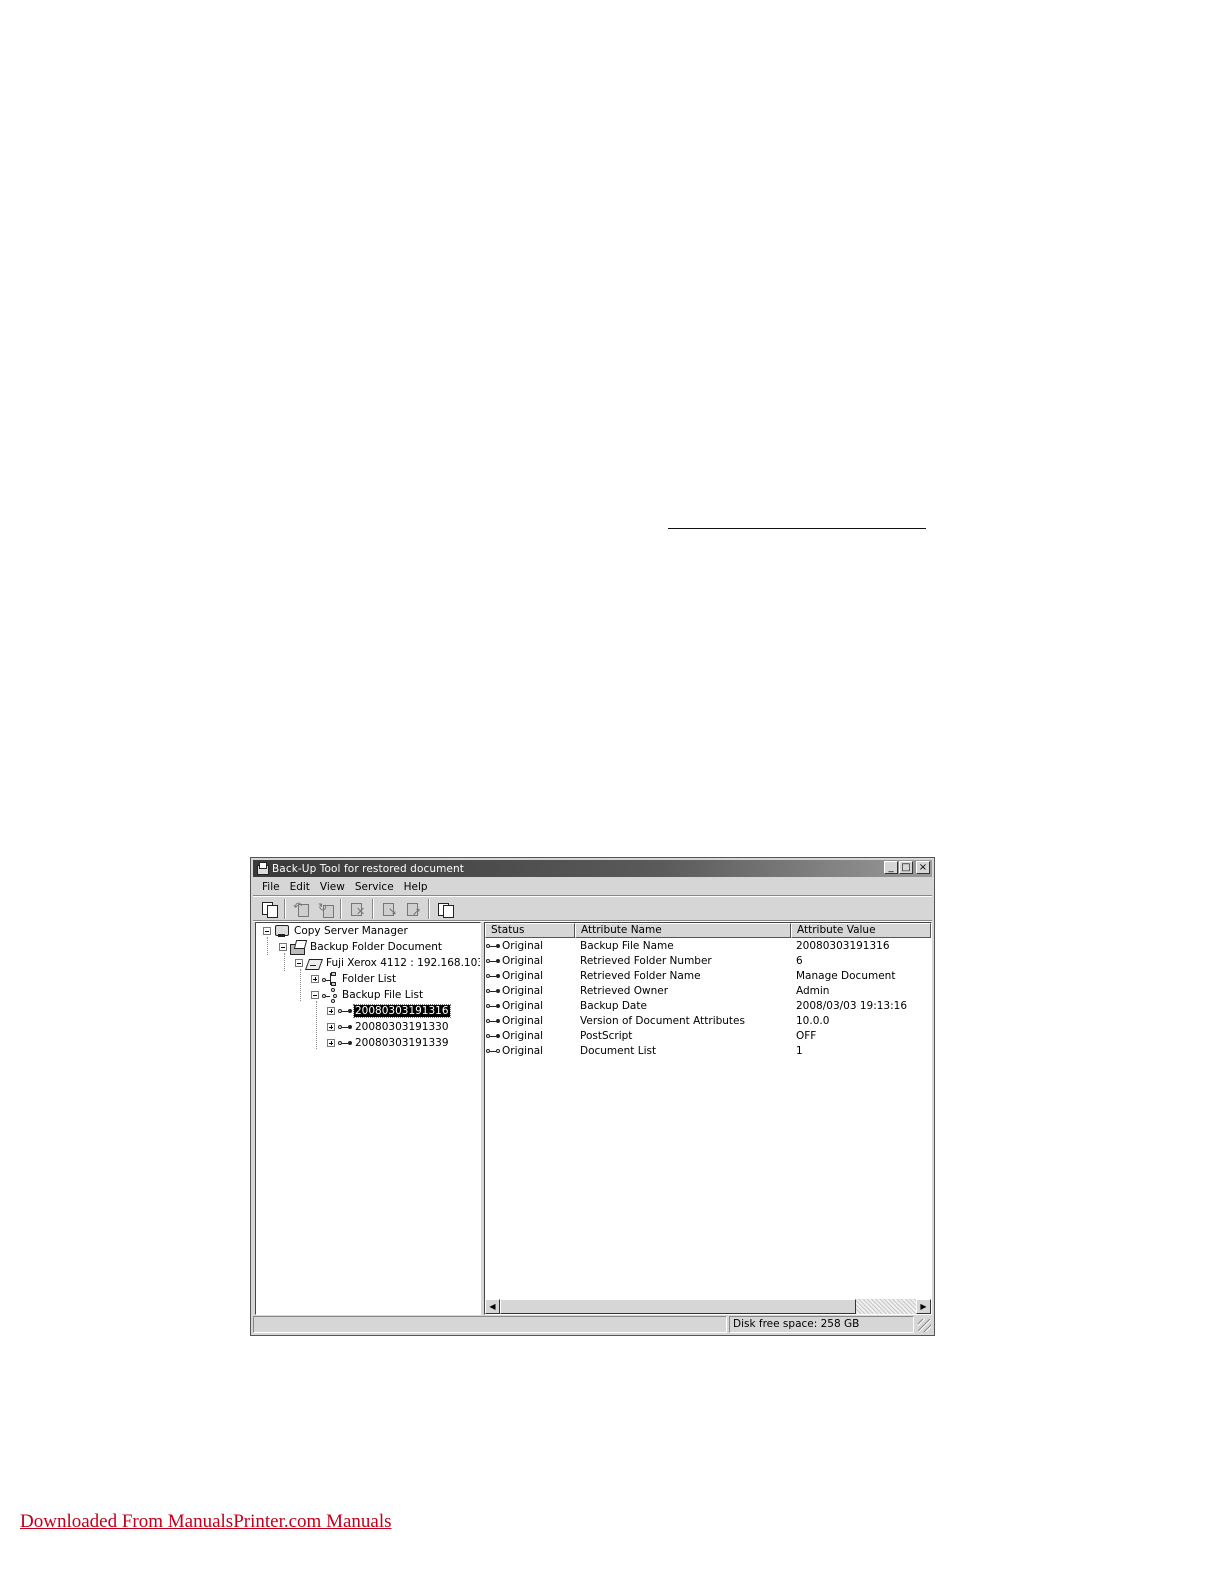 The height and width of the screenshot is (1584, 1224). I want to click on restore-icon: ↶, so click(301, 909).